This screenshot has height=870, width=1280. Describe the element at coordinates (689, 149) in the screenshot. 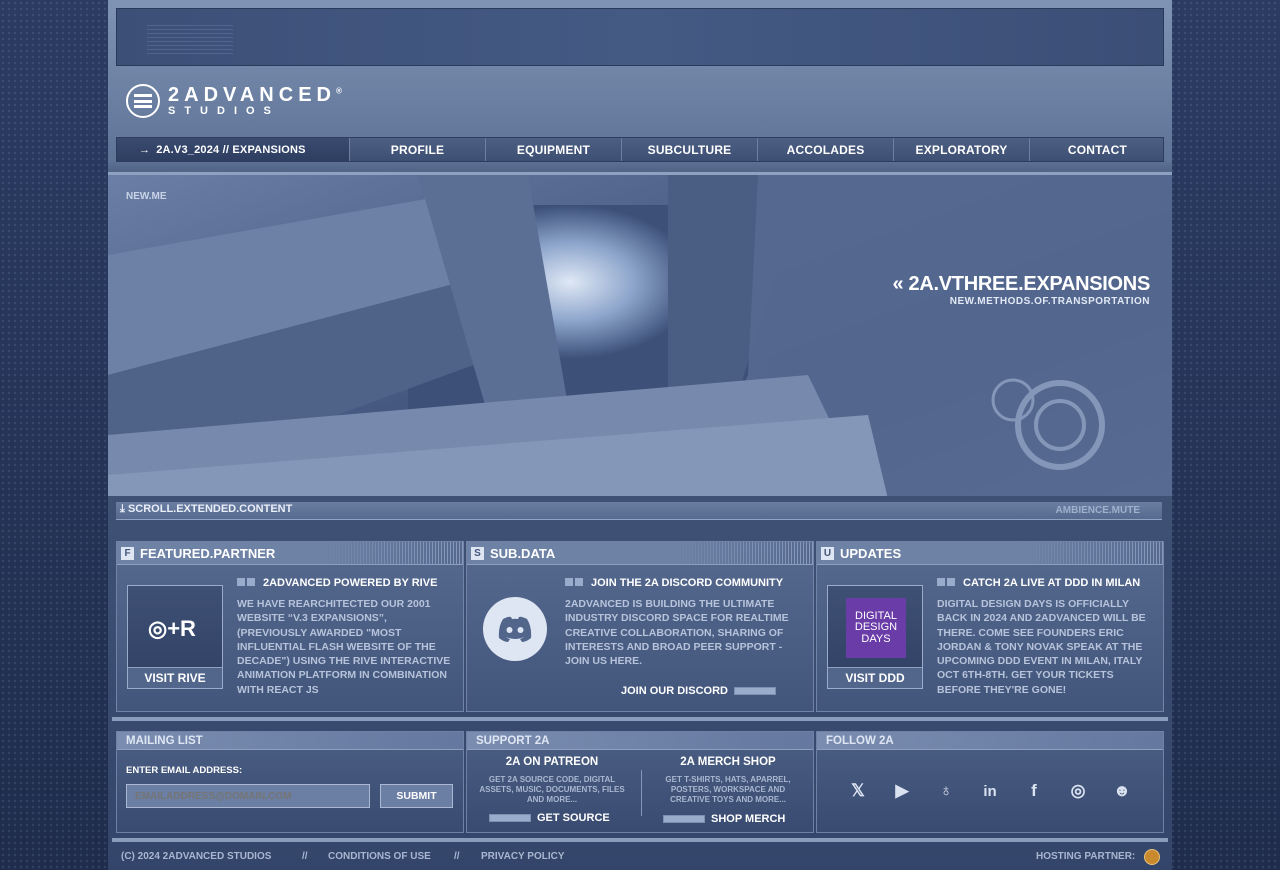

I see `nav-subculture: SUBCULTURE` at that location.